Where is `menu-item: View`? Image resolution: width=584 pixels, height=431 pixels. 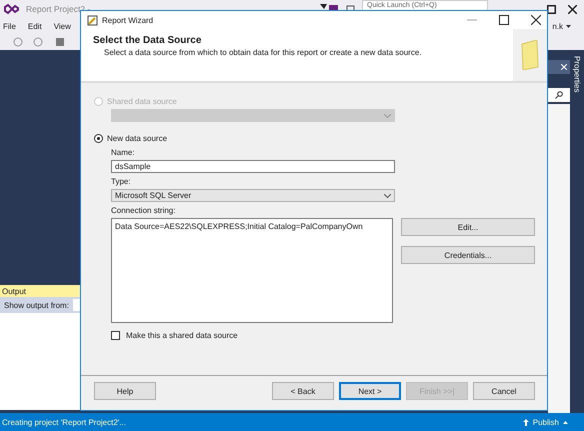
menu-item: View is located at coordinates (62, 26).